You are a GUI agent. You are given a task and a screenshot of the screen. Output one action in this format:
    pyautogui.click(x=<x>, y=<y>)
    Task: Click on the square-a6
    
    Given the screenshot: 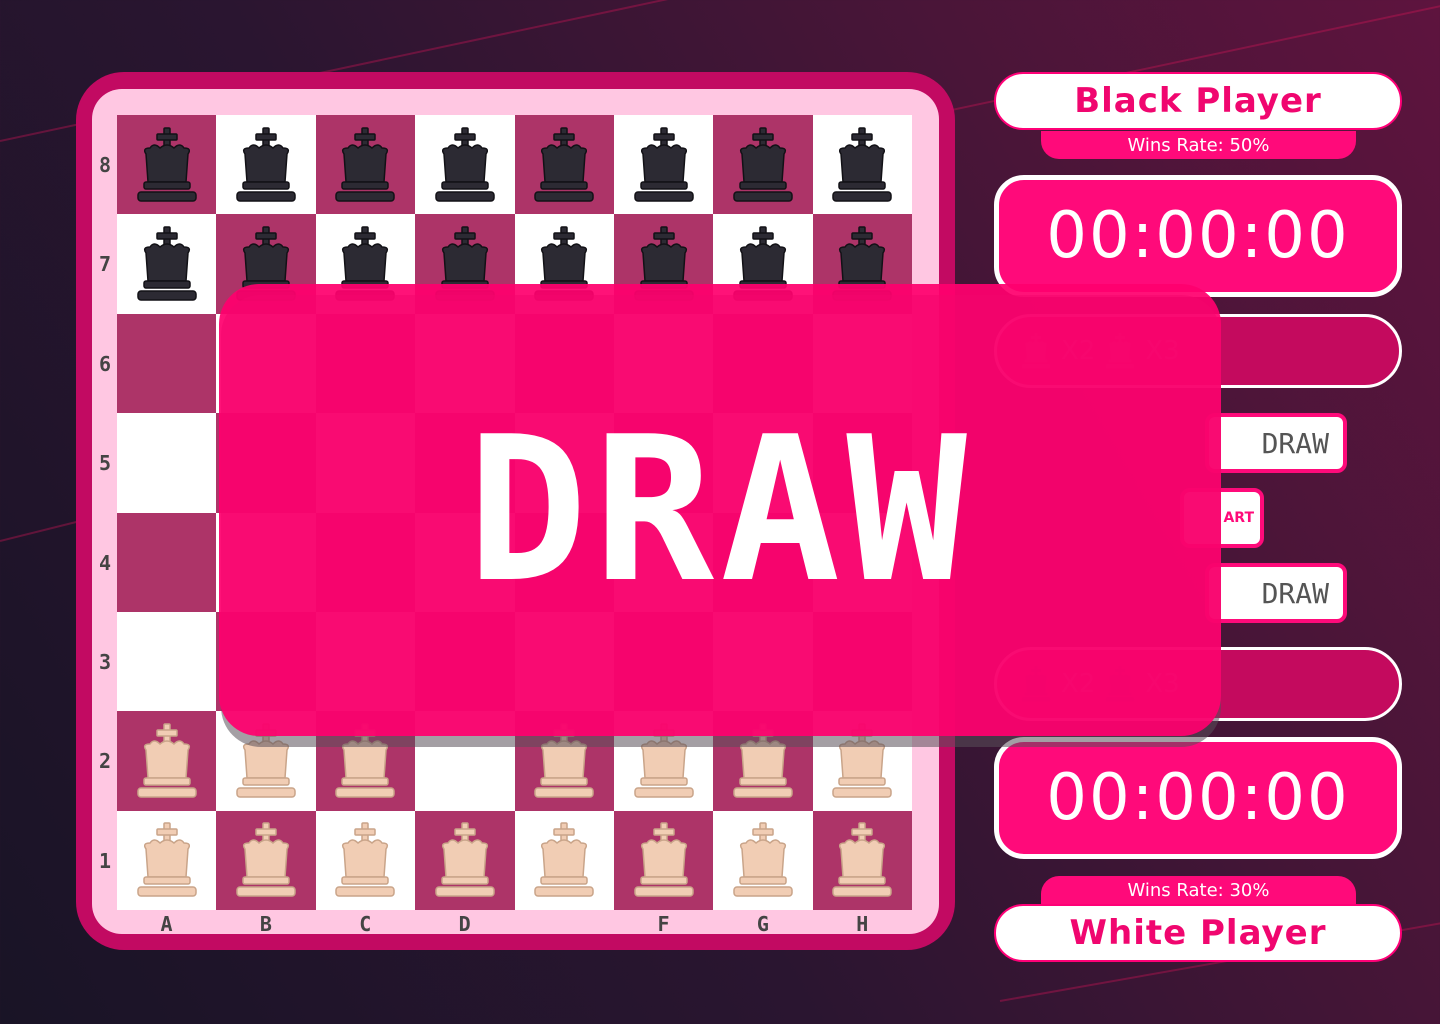 What is the action you would take?
    pyautogui.click(x=167, y=363)
    